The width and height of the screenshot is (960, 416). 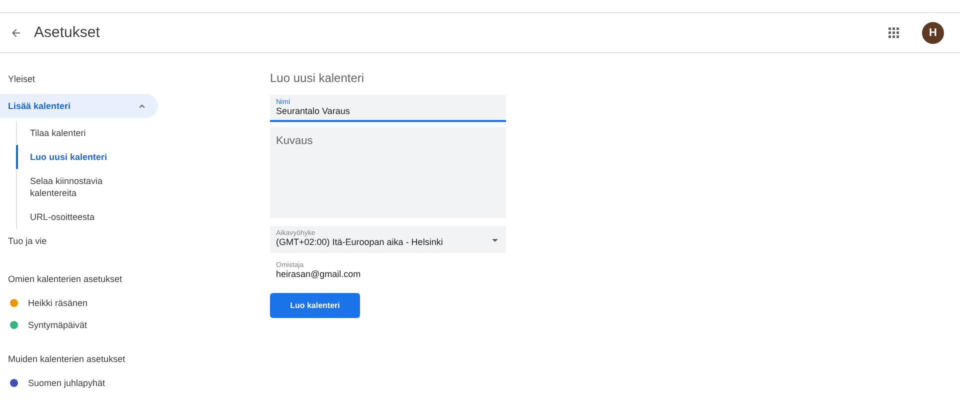 I want to click on calendar-item: Suomen juhlapyhät, so click(x=100, y=383).